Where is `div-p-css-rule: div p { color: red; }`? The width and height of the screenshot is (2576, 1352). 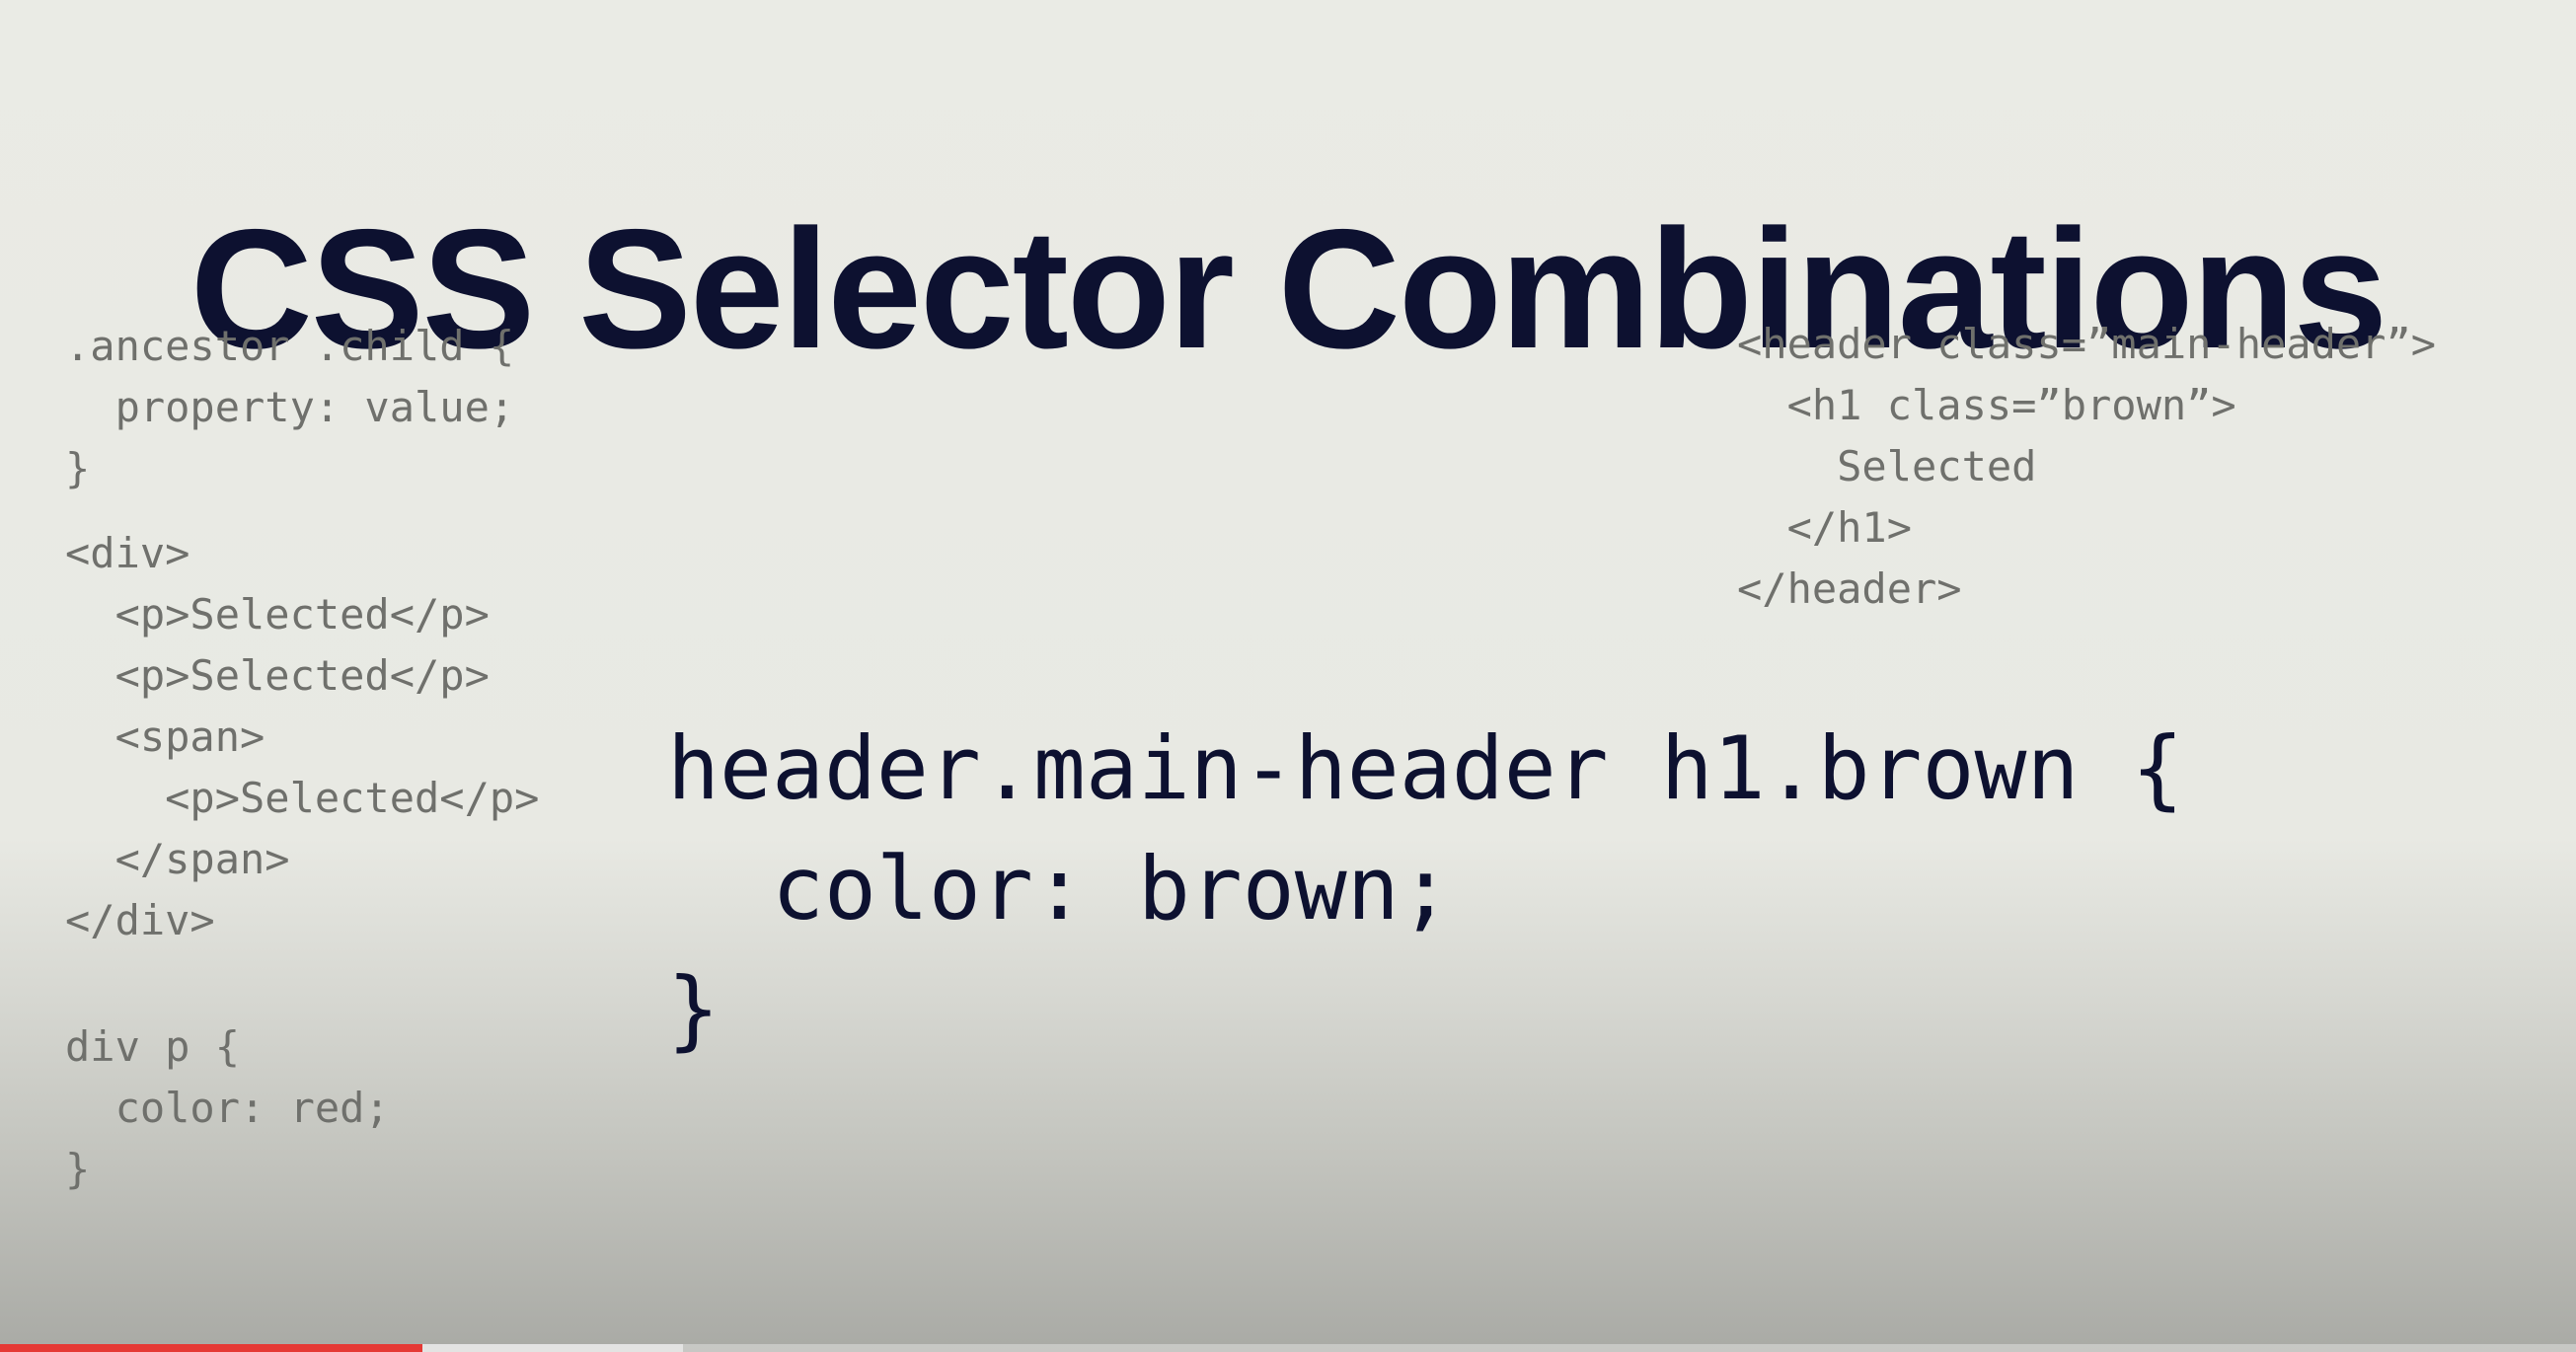
div-p-css-rule: div p { color: red; } is located at coordinates (227, 1107).